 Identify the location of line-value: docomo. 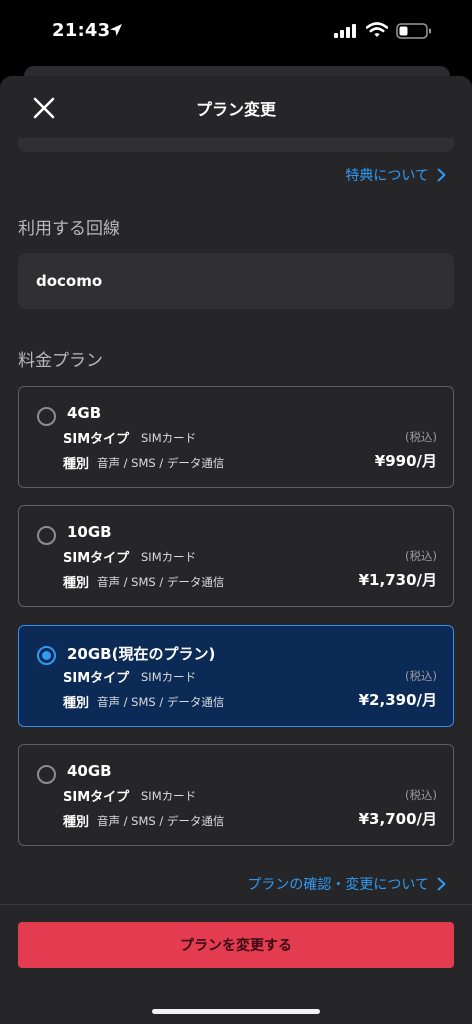
(69, 281).